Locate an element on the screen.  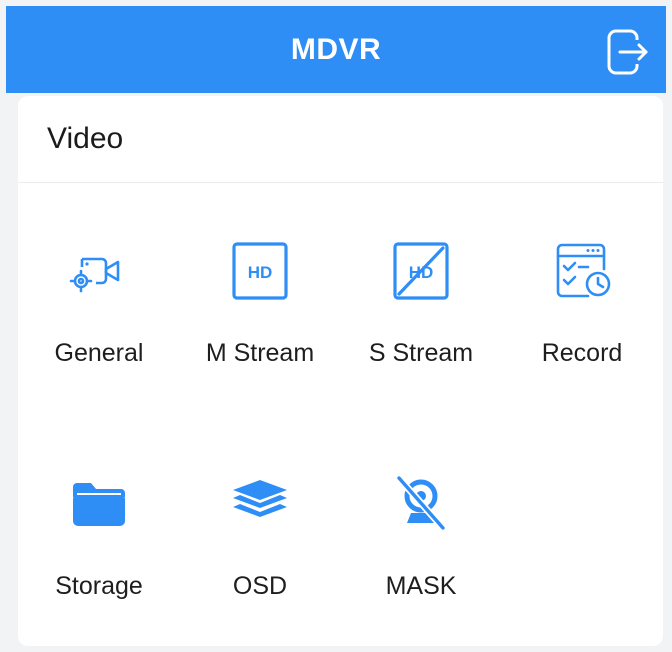
general-tile: General is located at coordinates (99, 329).